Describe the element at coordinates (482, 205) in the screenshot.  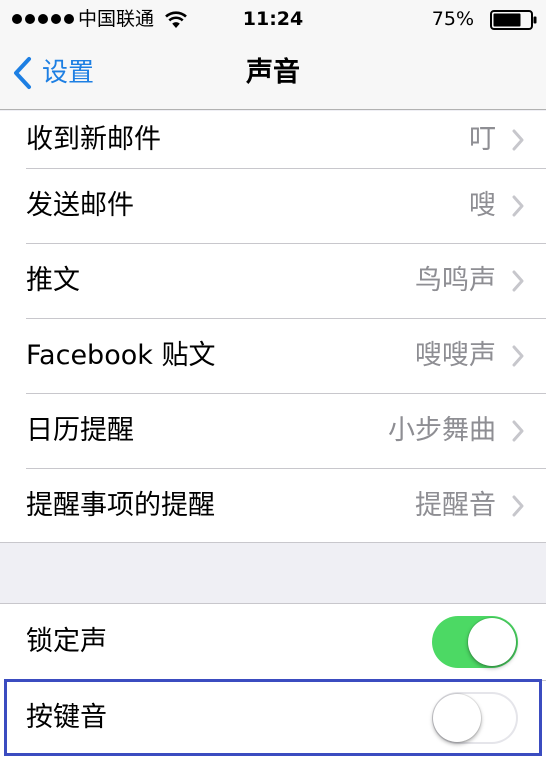
I see `row-value: 嗖` at that location.